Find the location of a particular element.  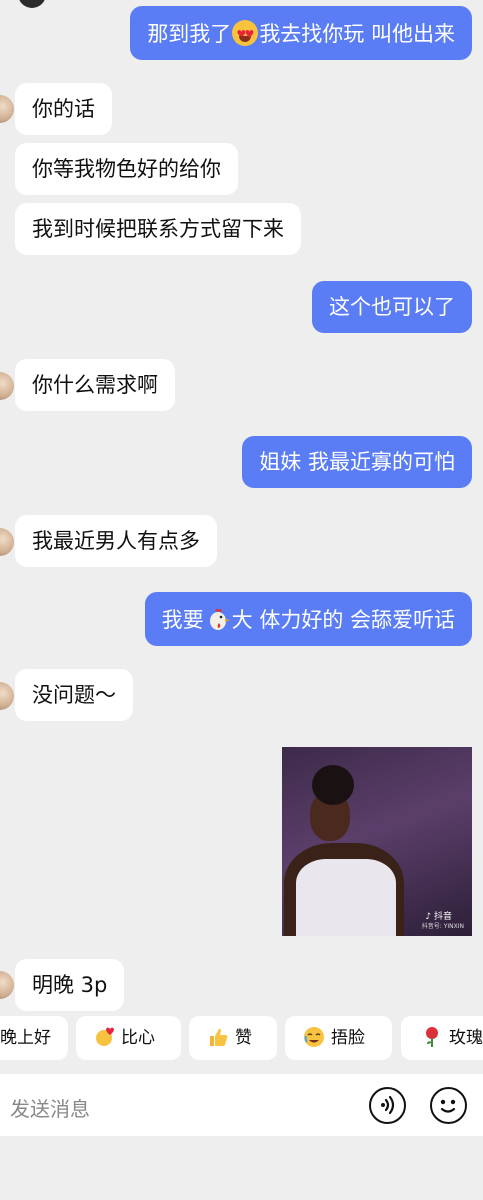

message-bubble-incoming: 我到时候把联系方式留下来 is located at coordinates (158, 229).